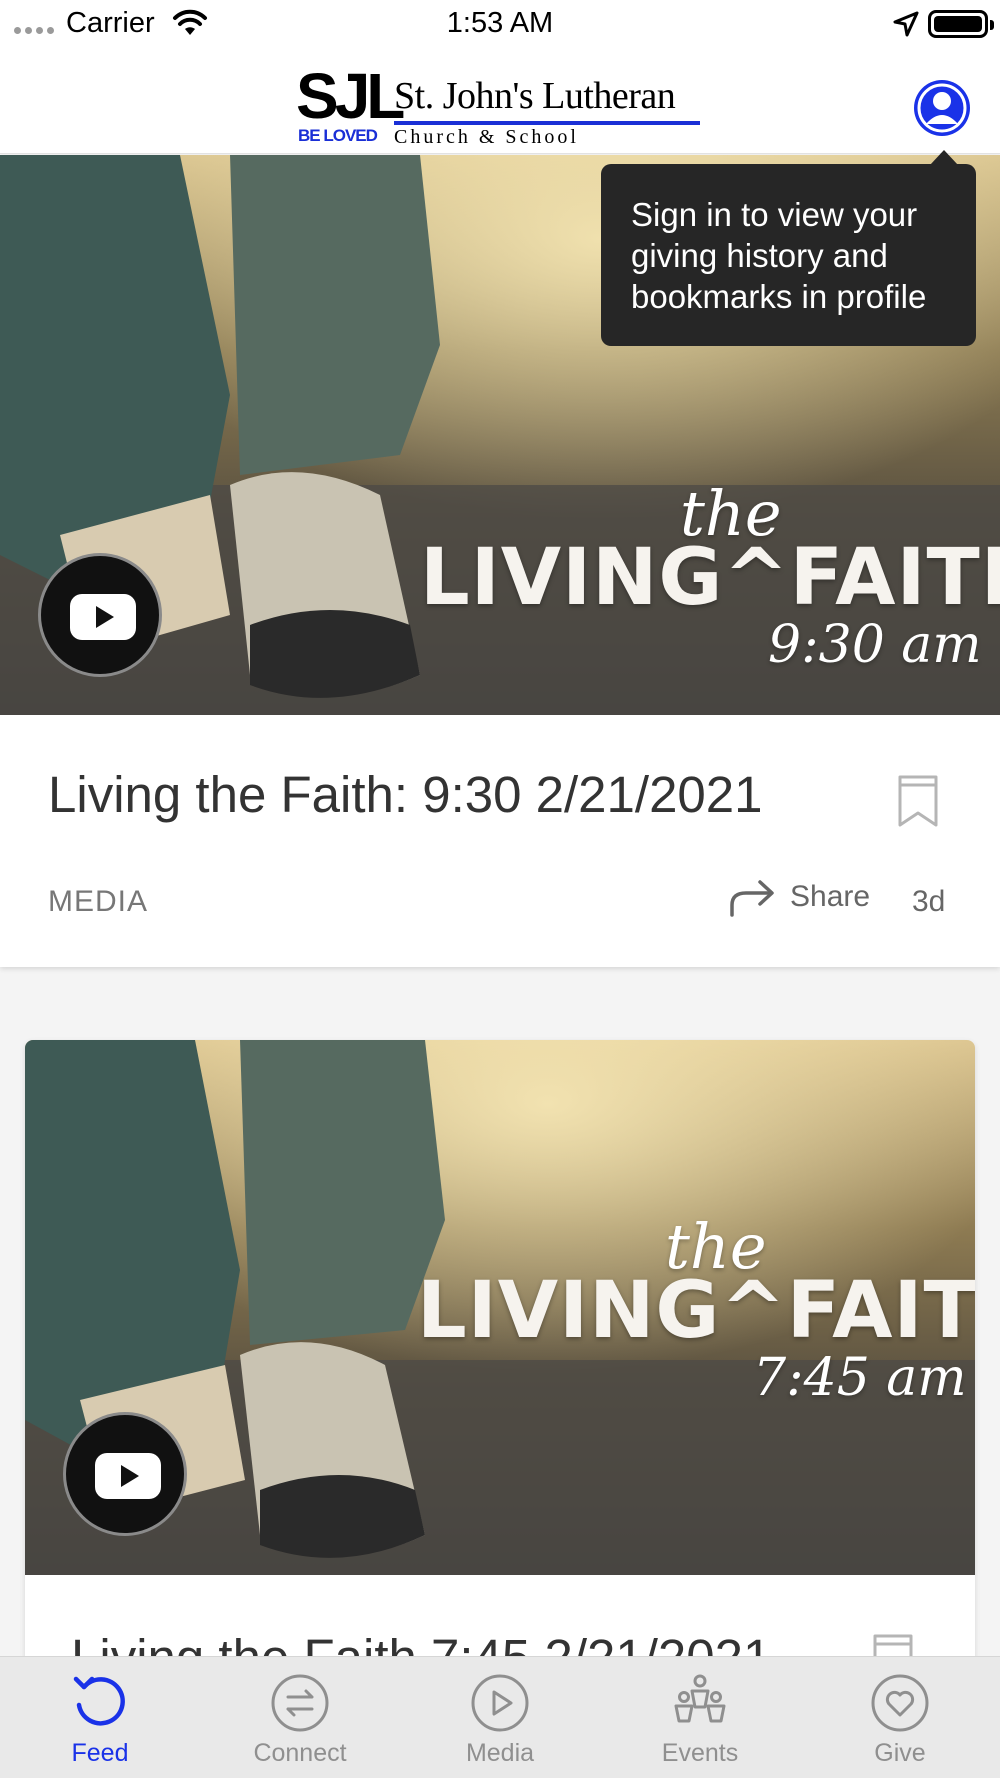  I want to click on tab-give: Give, so click(900, 1717).